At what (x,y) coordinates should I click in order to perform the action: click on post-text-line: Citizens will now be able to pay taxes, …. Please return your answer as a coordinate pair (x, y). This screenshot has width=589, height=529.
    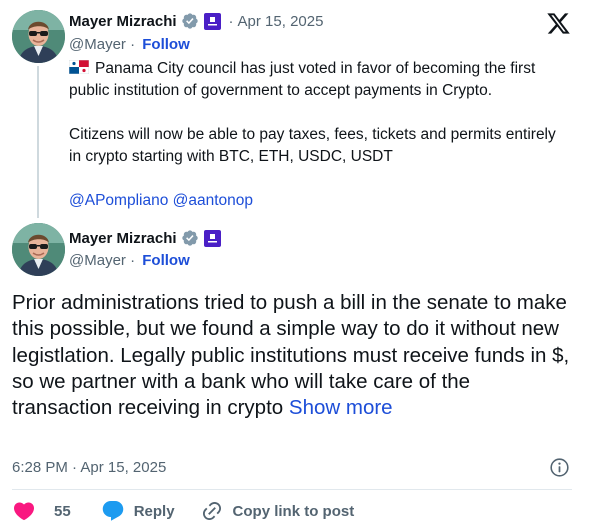
    Looking at the image, I should click on (312, 145).